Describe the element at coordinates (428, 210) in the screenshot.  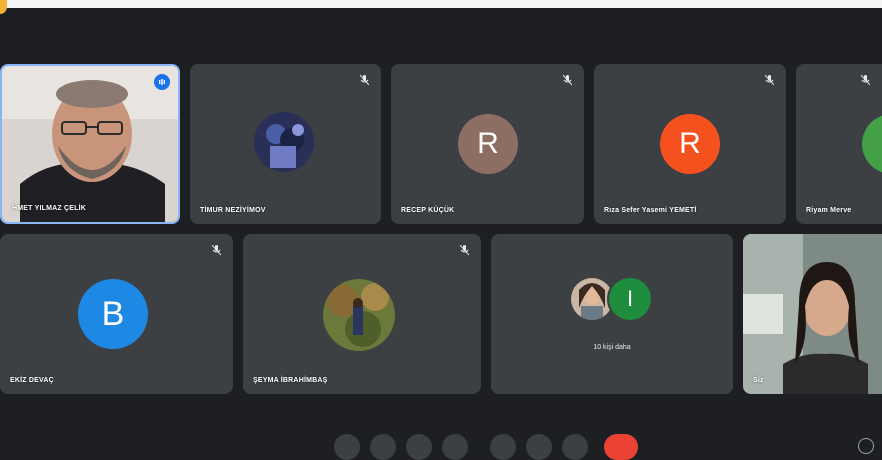
I see `participant-name-2: RECEP KÜÇÜK` at that location.